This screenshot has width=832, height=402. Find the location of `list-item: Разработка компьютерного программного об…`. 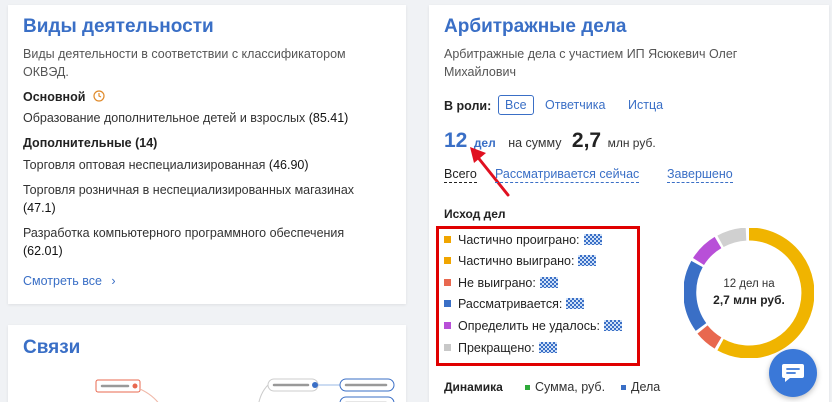

list-item: Разработка компьютерного программного об… is located at coordinates (184, 242).